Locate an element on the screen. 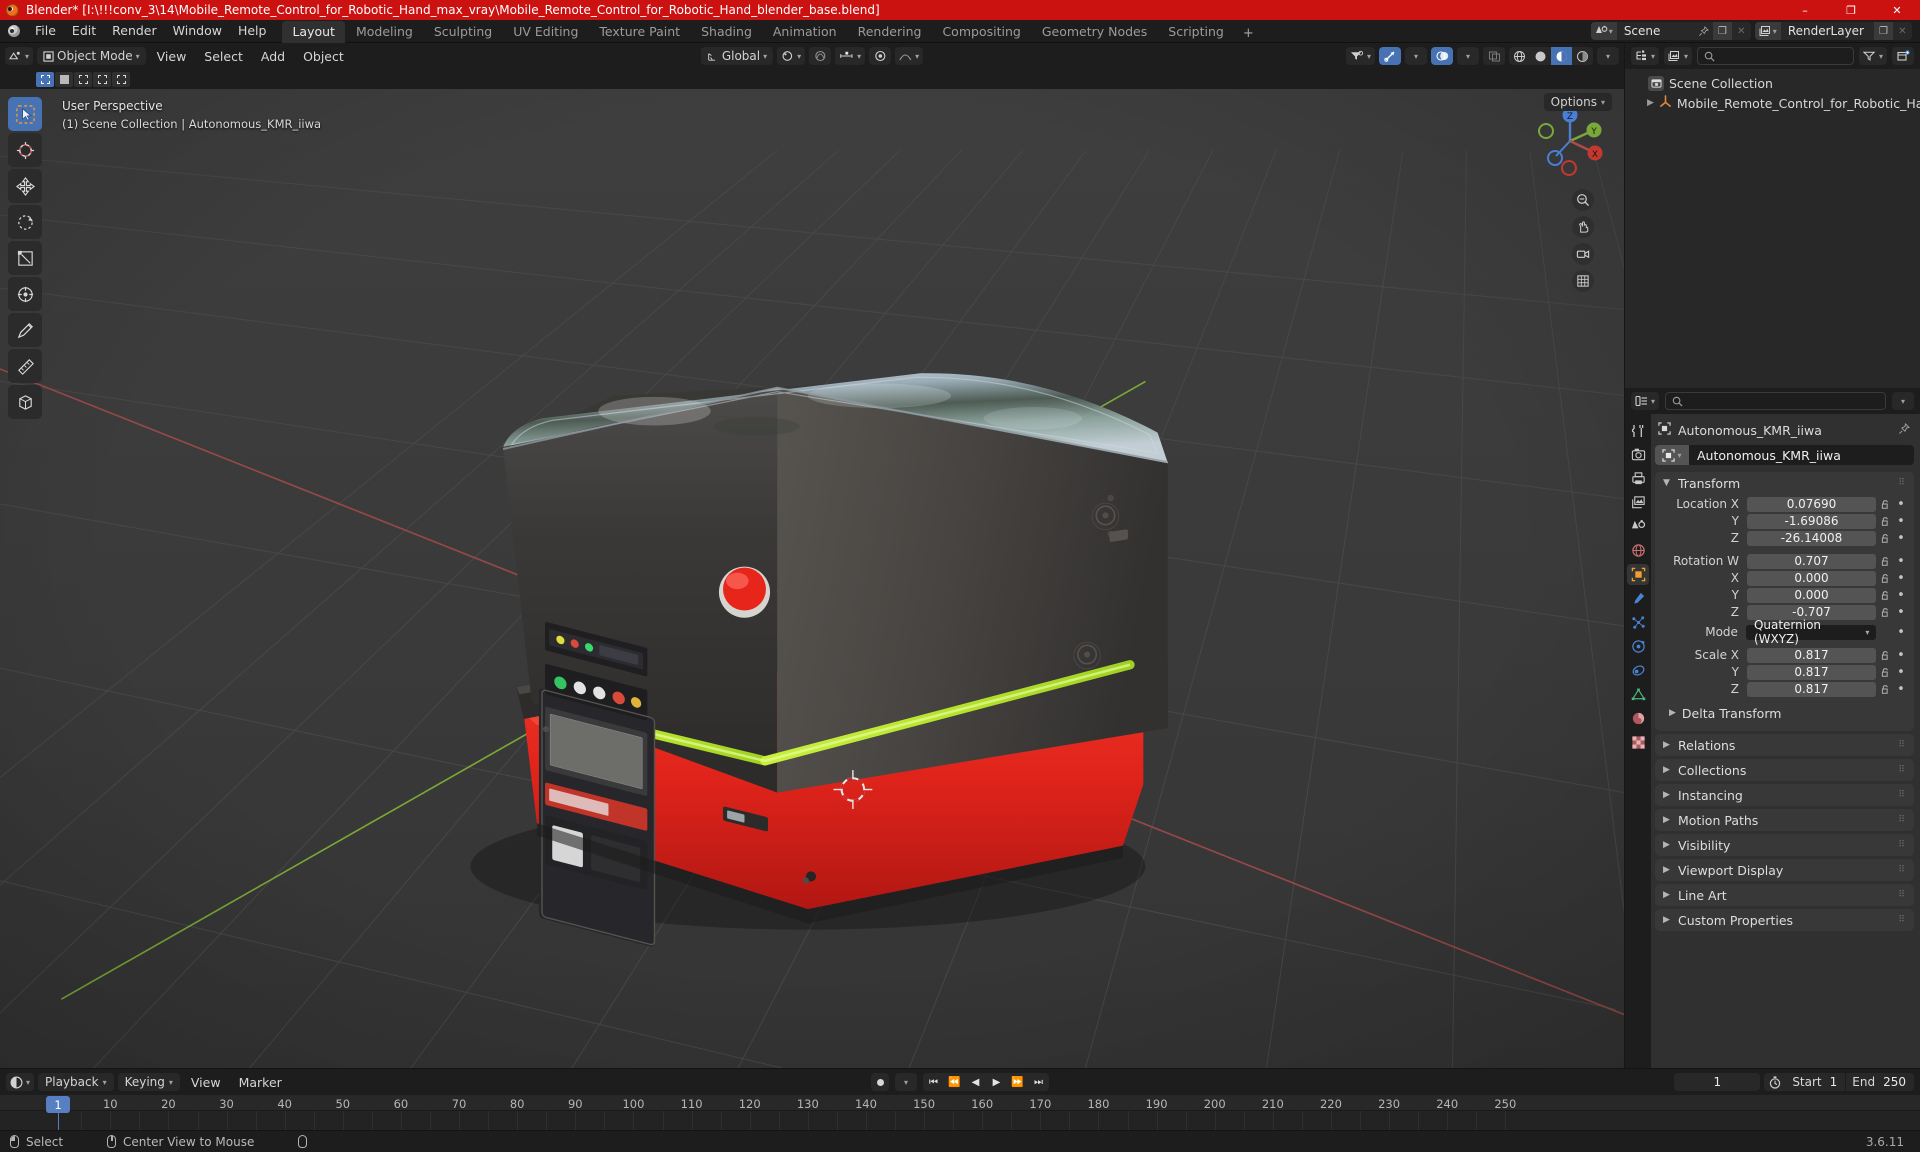 The image size is (1920, 1152). keying-menu: Keying ▾ is located at coordinates (148, 1082).